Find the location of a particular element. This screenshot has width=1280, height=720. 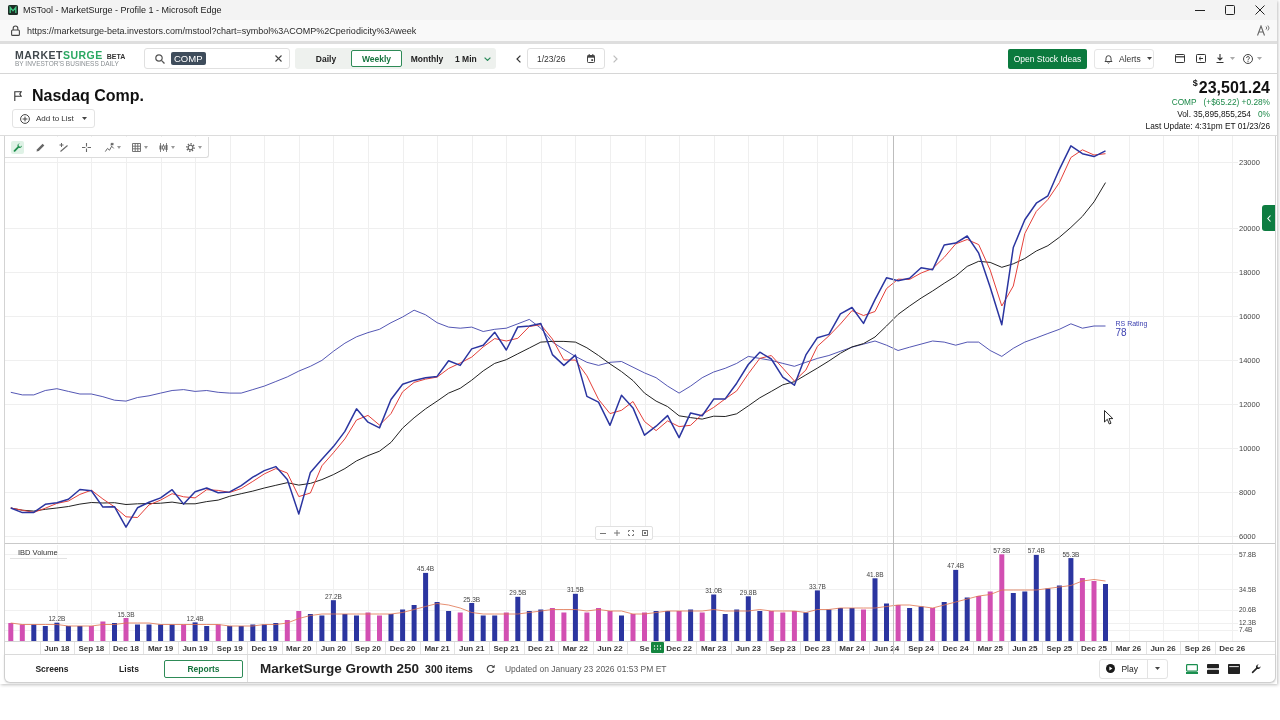

wrench-icon is located at coordinates (1256, 668).